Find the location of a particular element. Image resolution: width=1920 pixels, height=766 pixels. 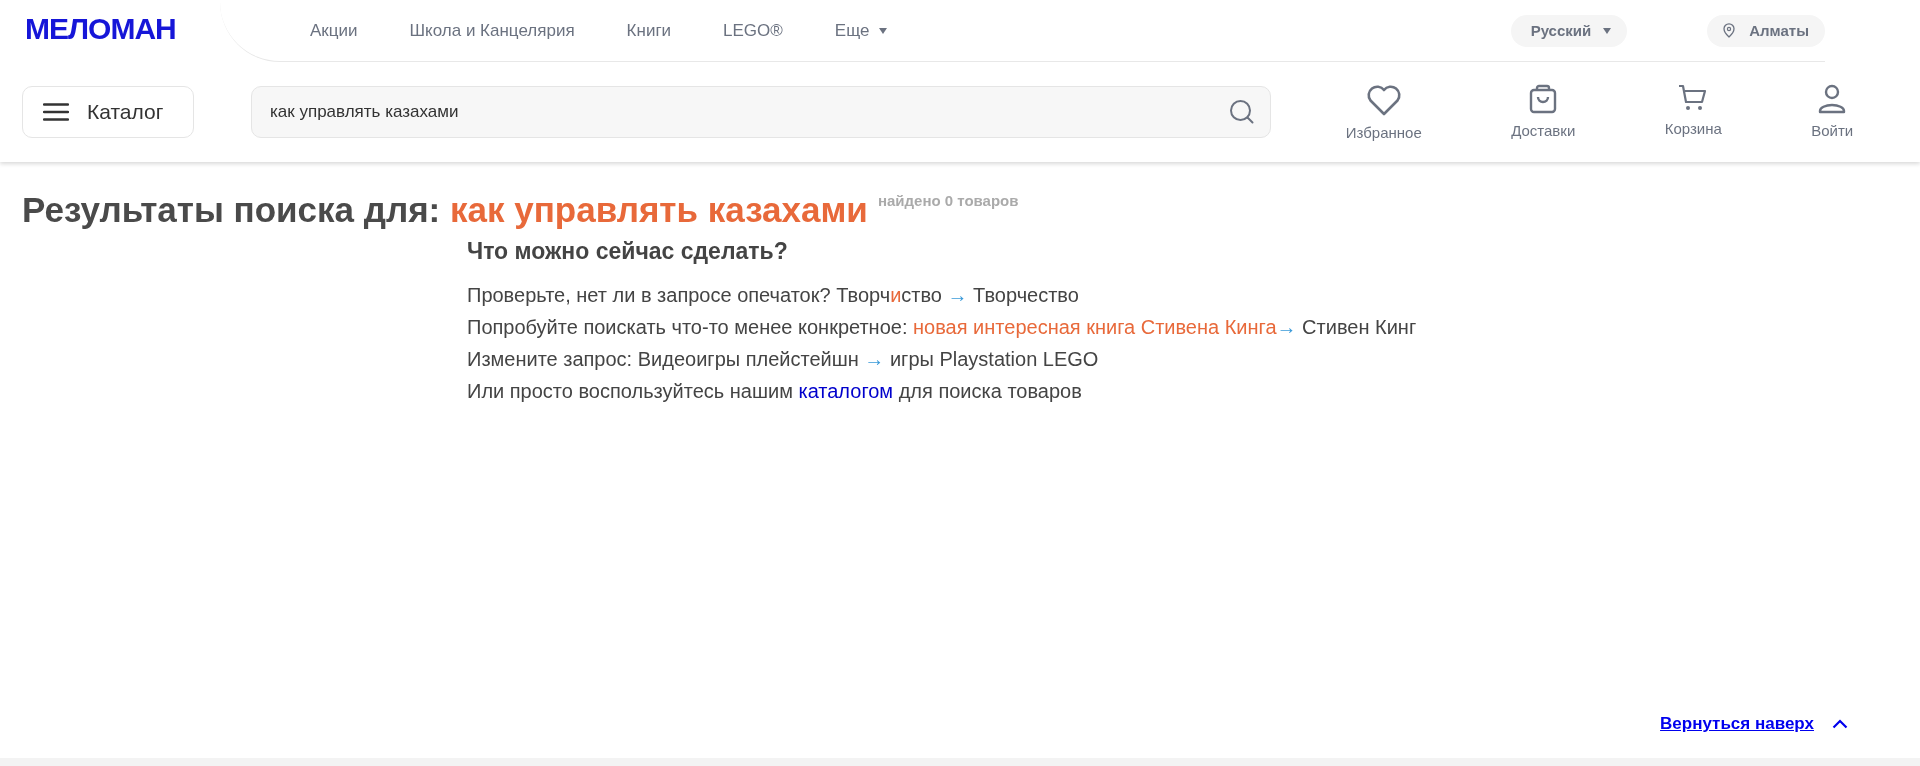

header-action-link: Доставки is located at coordinates (1543, 112).